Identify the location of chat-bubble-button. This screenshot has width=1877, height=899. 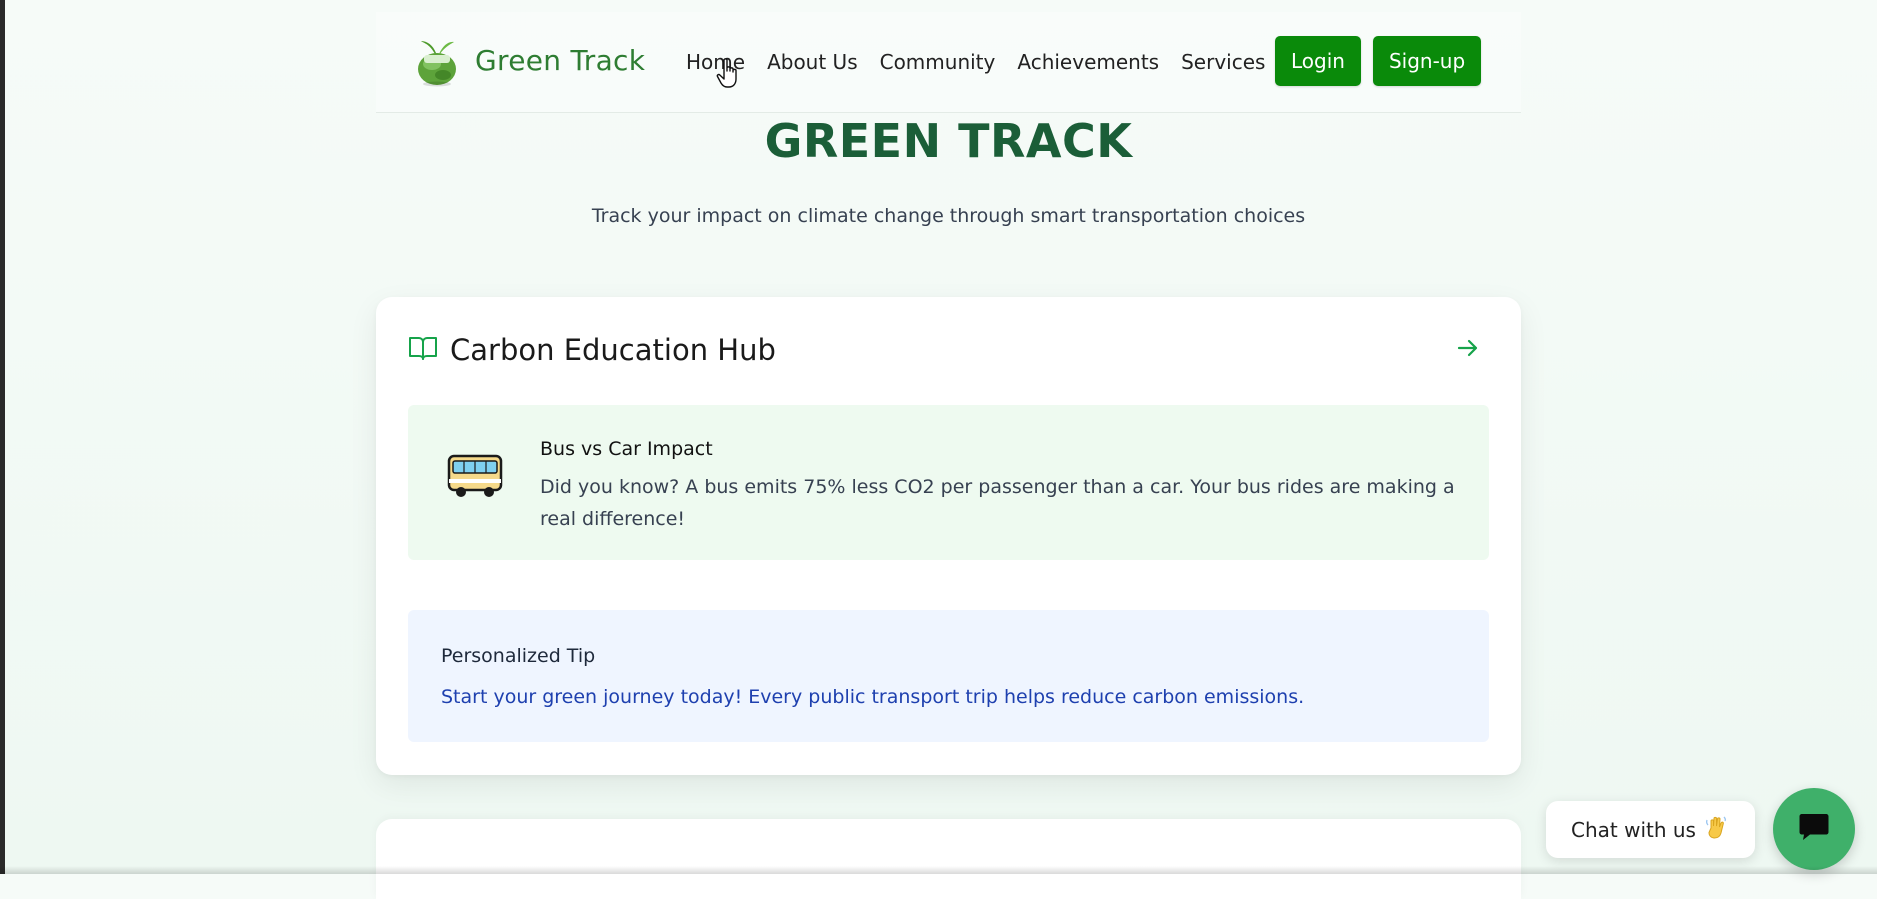
(1814, 829).